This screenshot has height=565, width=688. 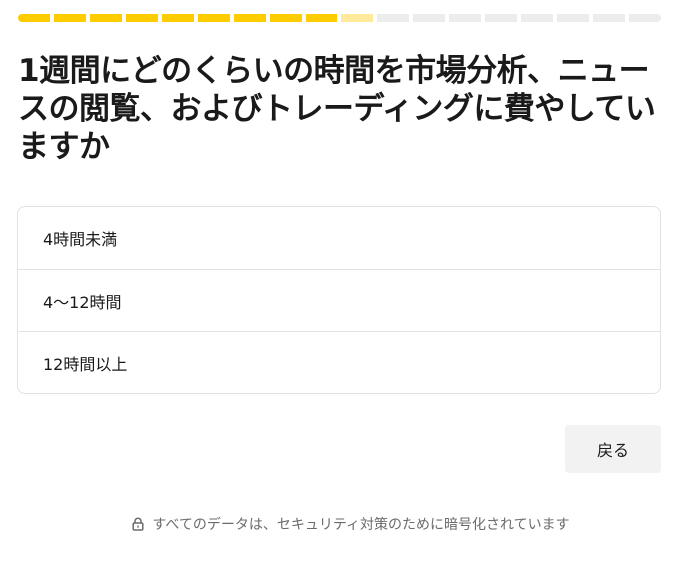 I want to click on lock-icon, so click(x=138, y=524).